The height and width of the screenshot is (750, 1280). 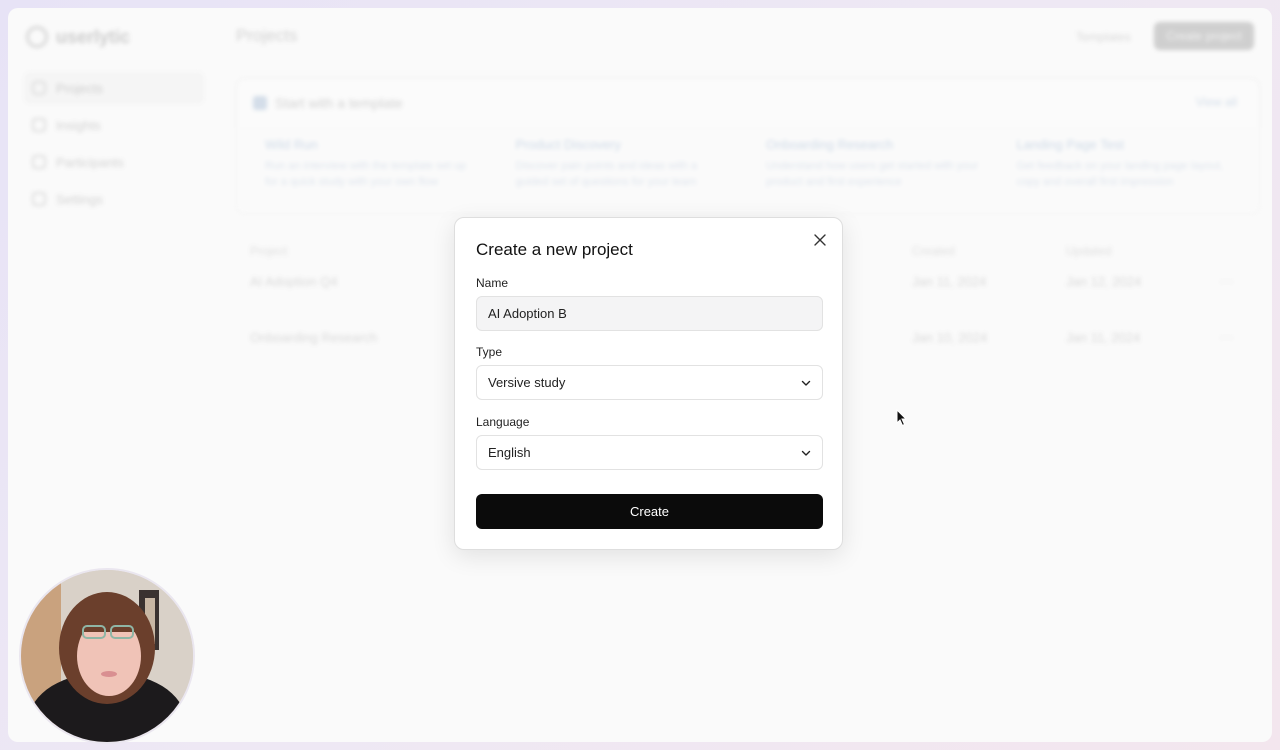 I want to click on webcam-bubble, so click(x=107, y=656).